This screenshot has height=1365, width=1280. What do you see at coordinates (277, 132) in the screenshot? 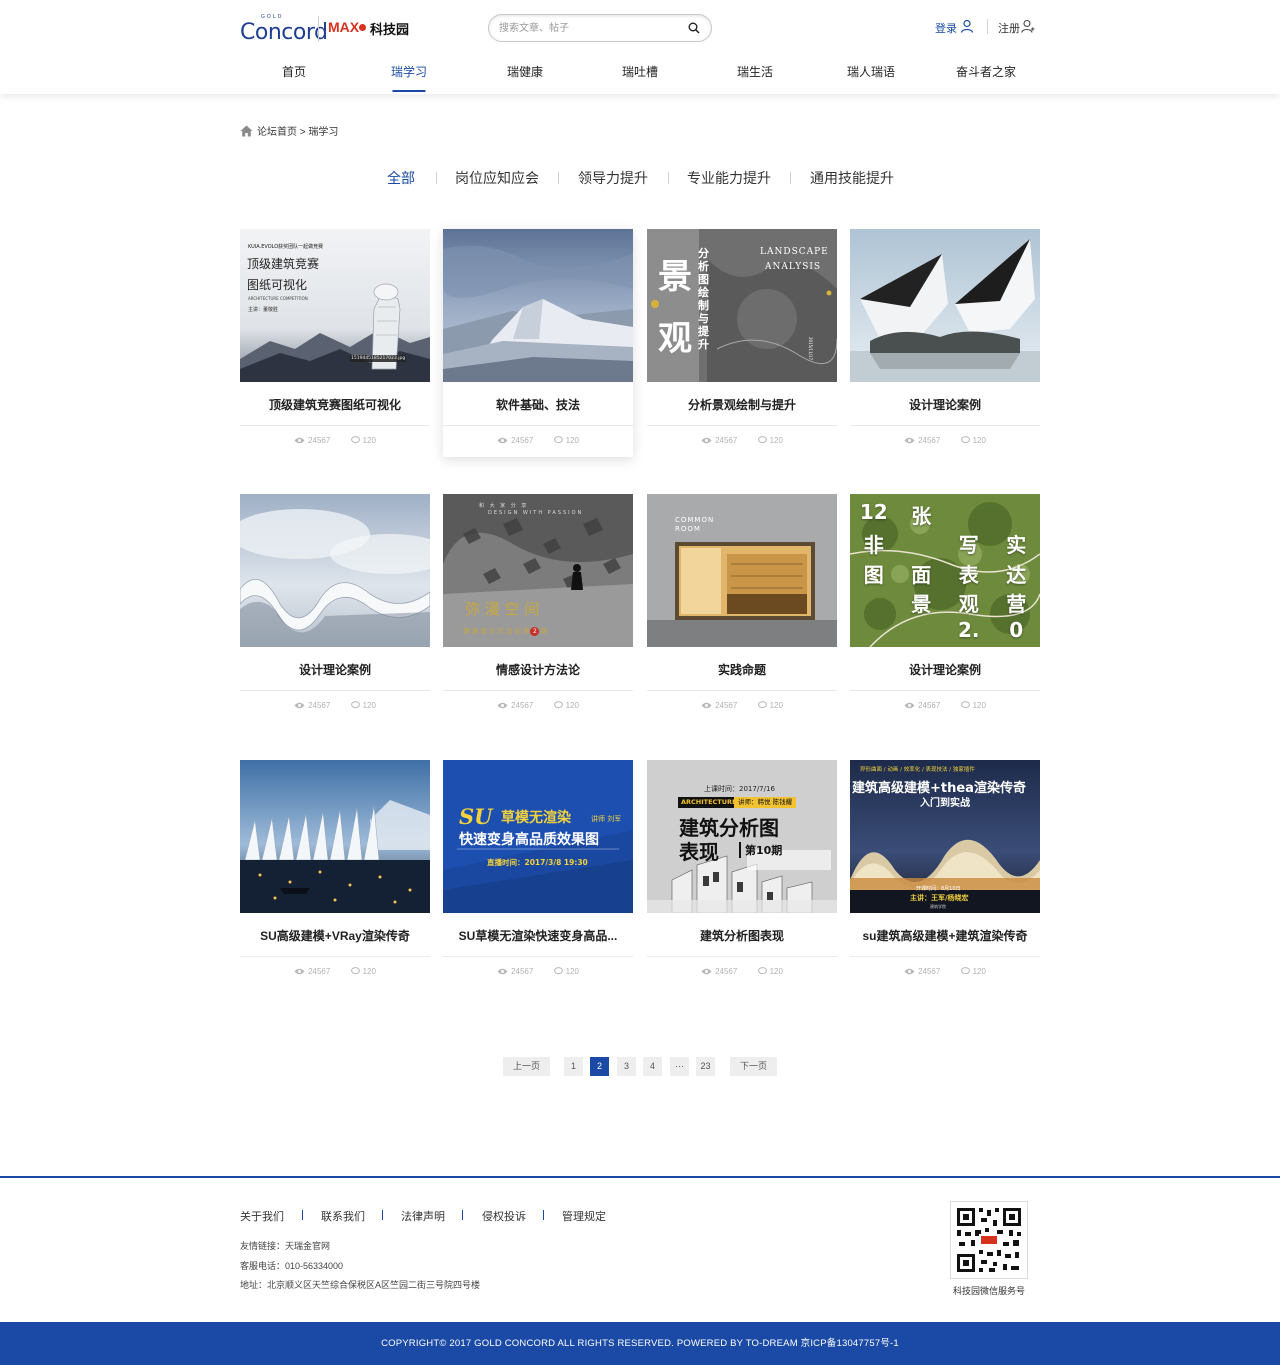
I see `breadcrumb-home: 论坛首页` at bounding box center [277, 132].